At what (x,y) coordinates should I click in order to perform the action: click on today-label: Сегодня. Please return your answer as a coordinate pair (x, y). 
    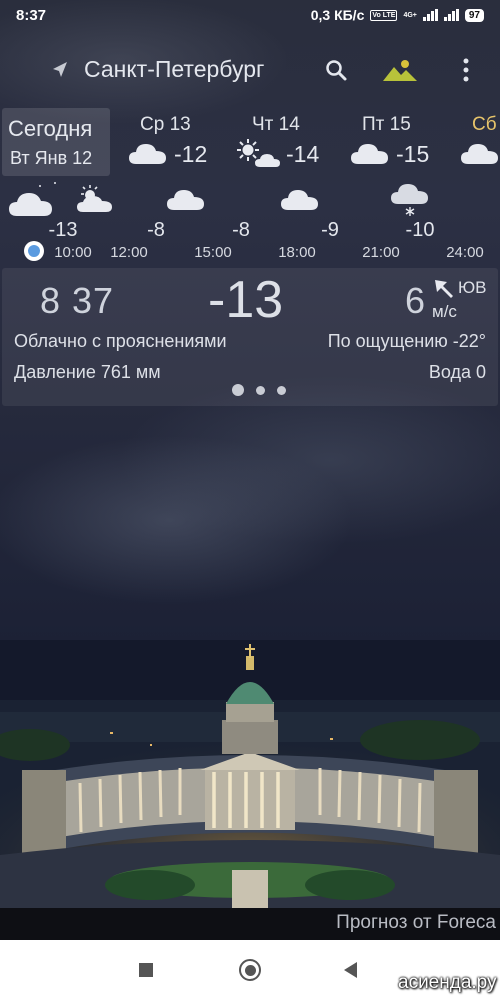
    Looking at the image, I should click on (50, 128).